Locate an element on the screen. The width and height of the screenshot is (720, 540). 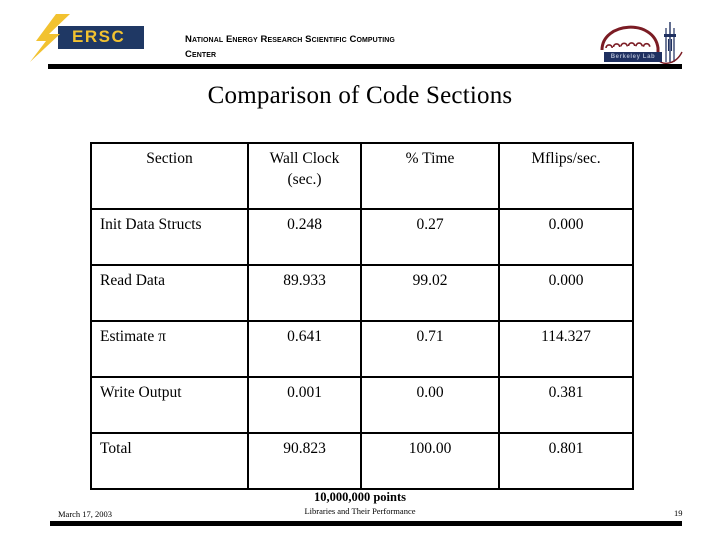
page-title: Comparison of Code Sections is located at coordinates (360, 95).